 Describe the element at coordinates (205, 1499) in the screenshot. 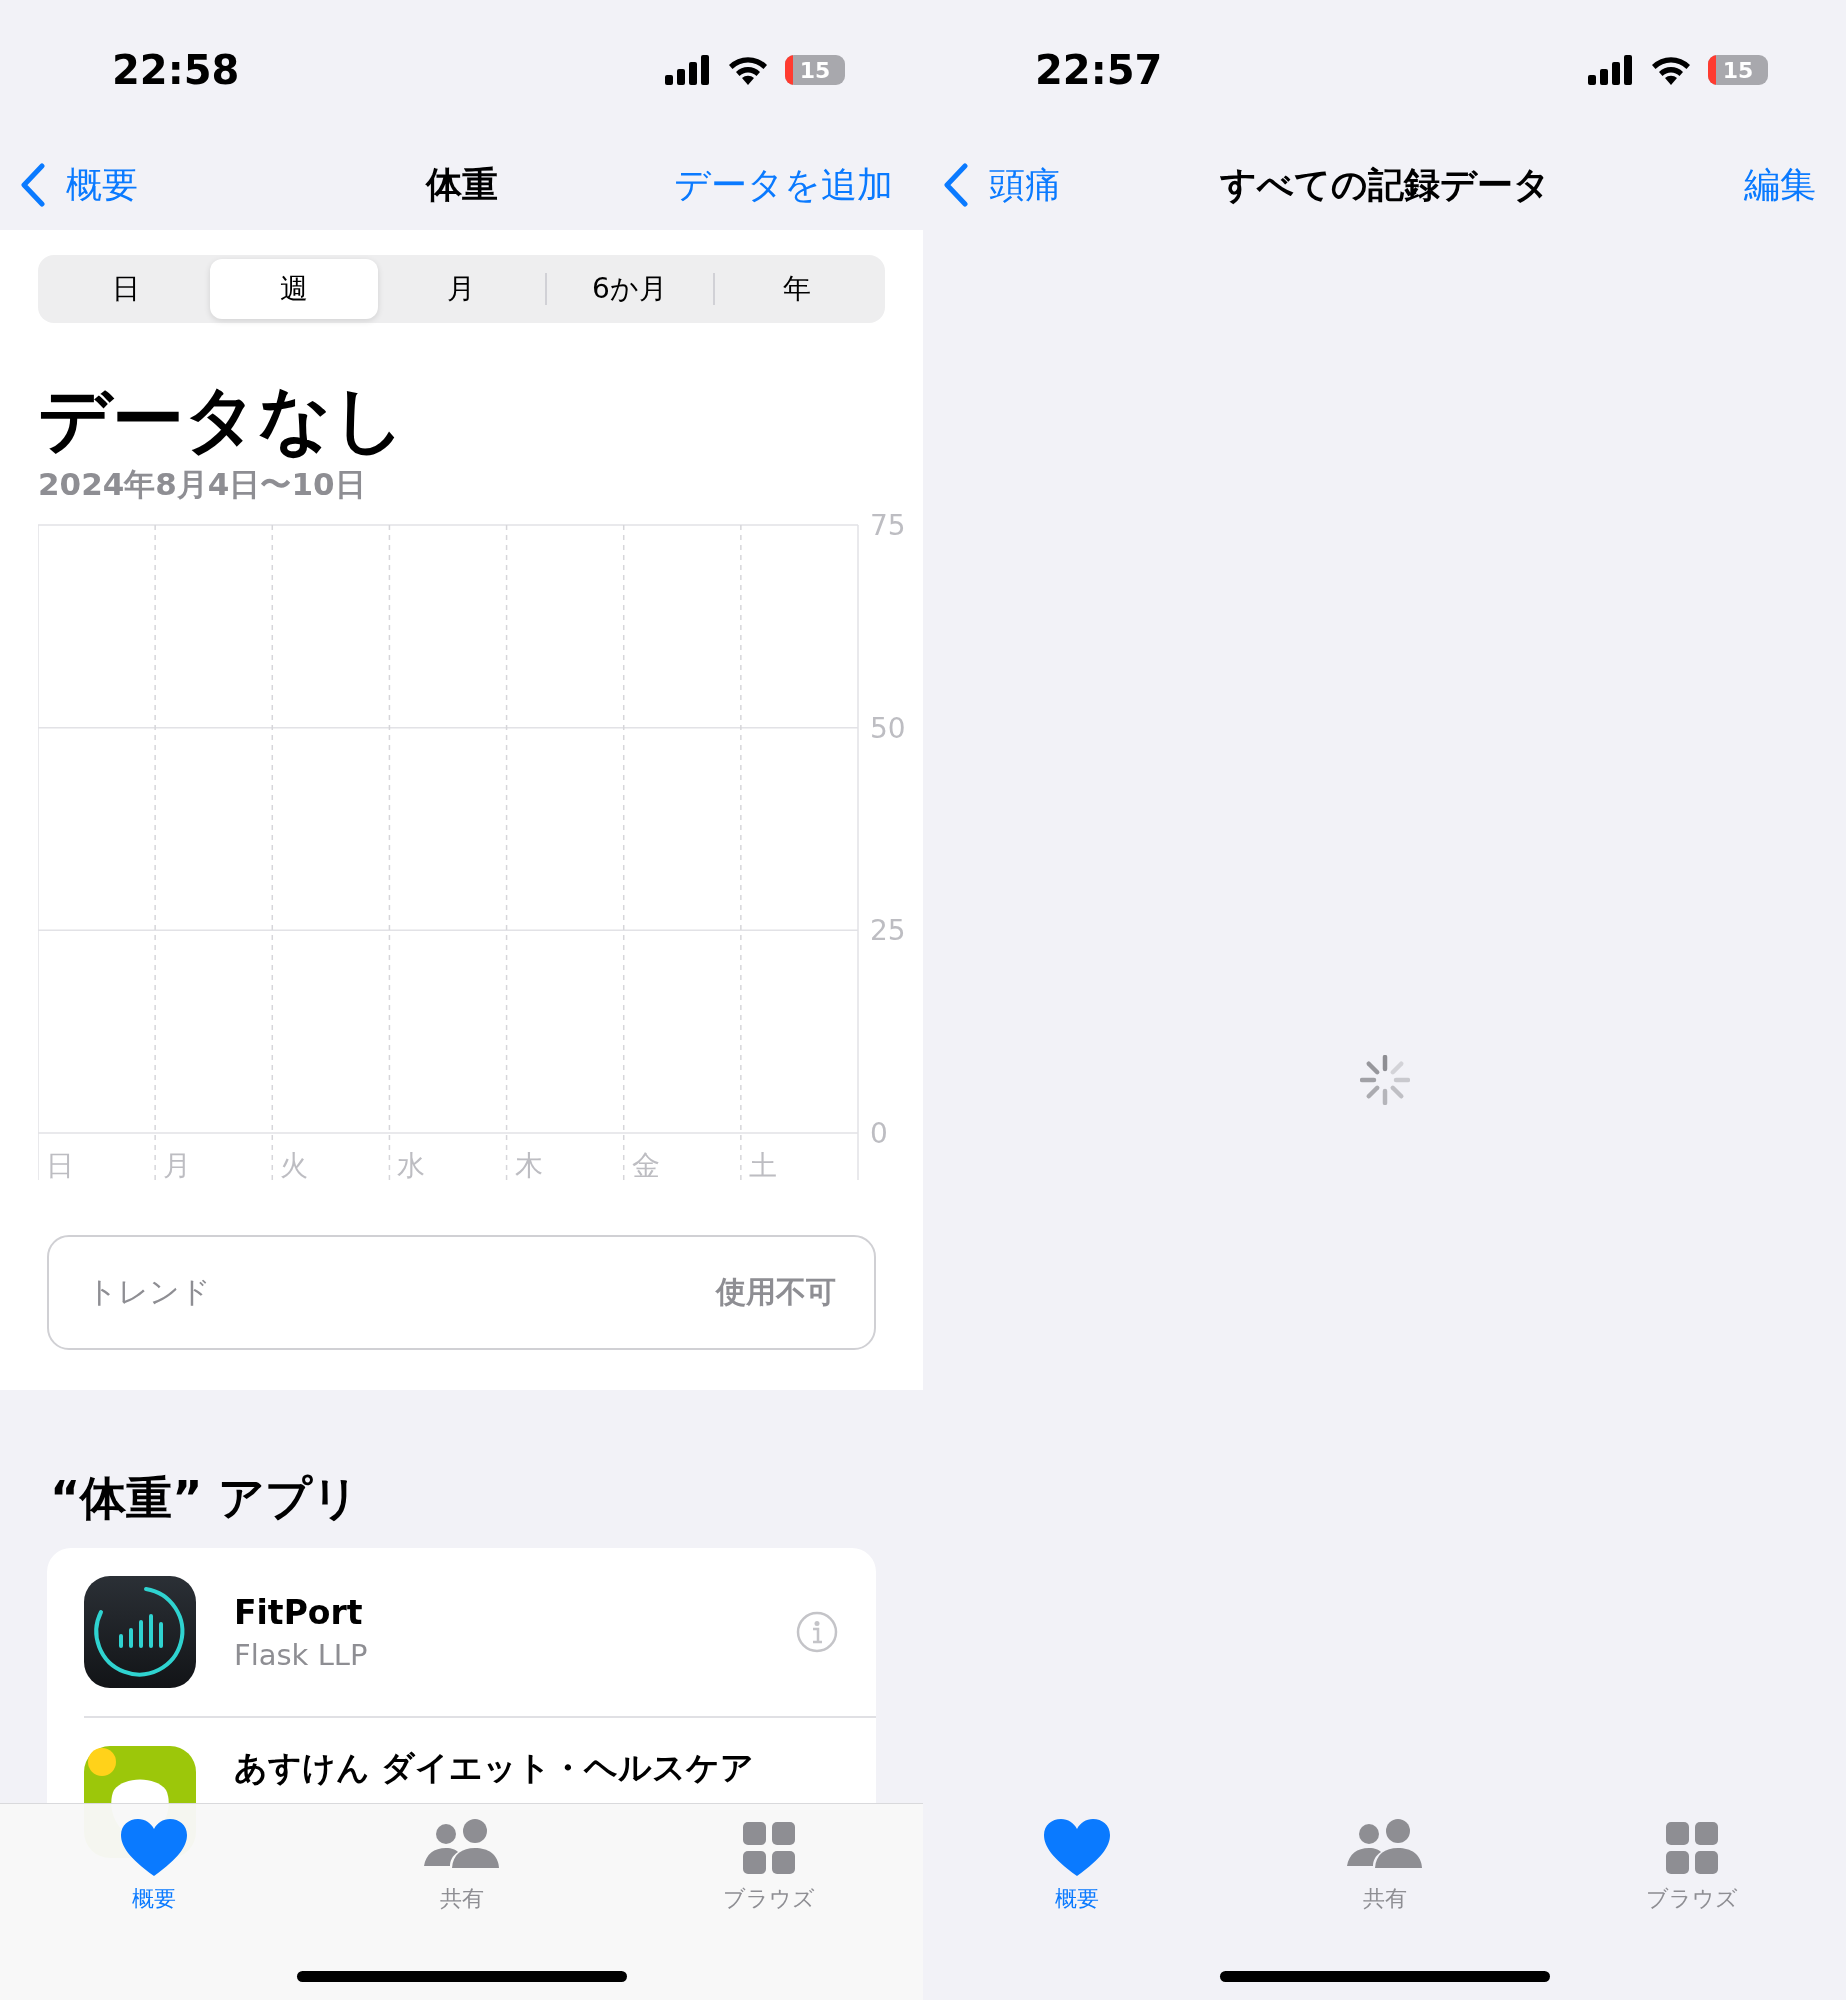

I see `section-title: “体重” アプリ` at that location.